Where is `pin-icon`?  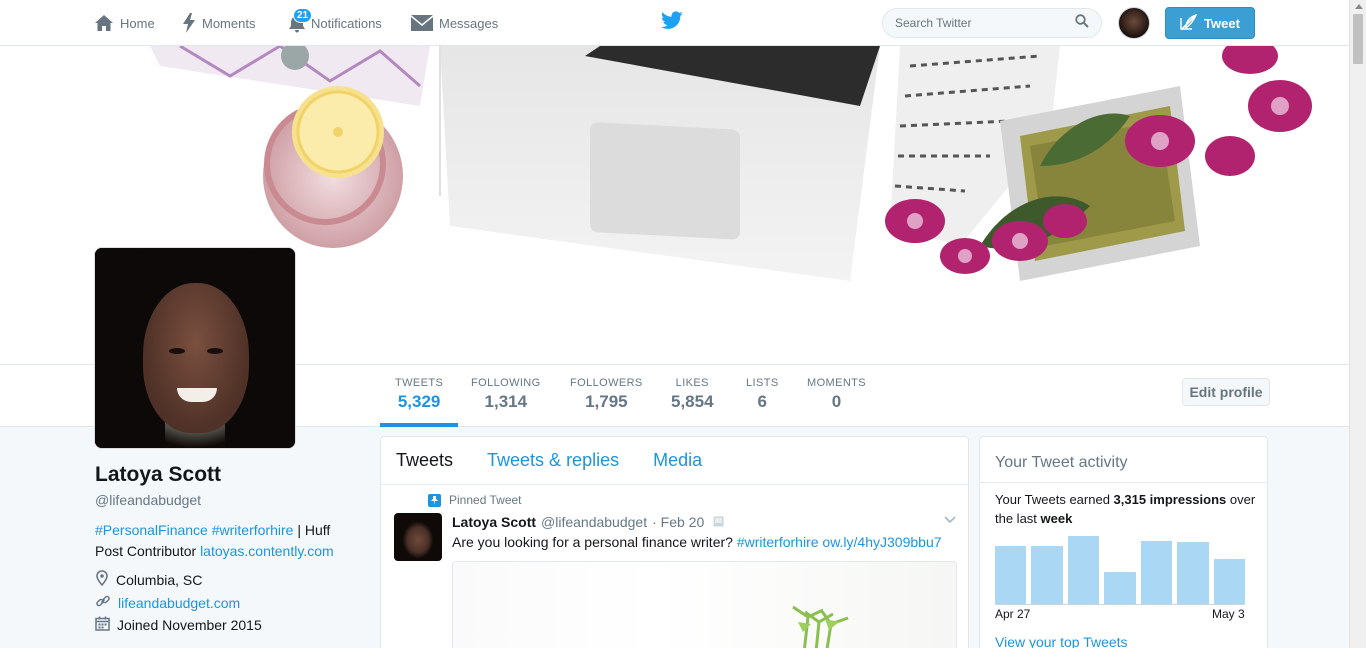
pin-icon is located at coordinates (434, 500).